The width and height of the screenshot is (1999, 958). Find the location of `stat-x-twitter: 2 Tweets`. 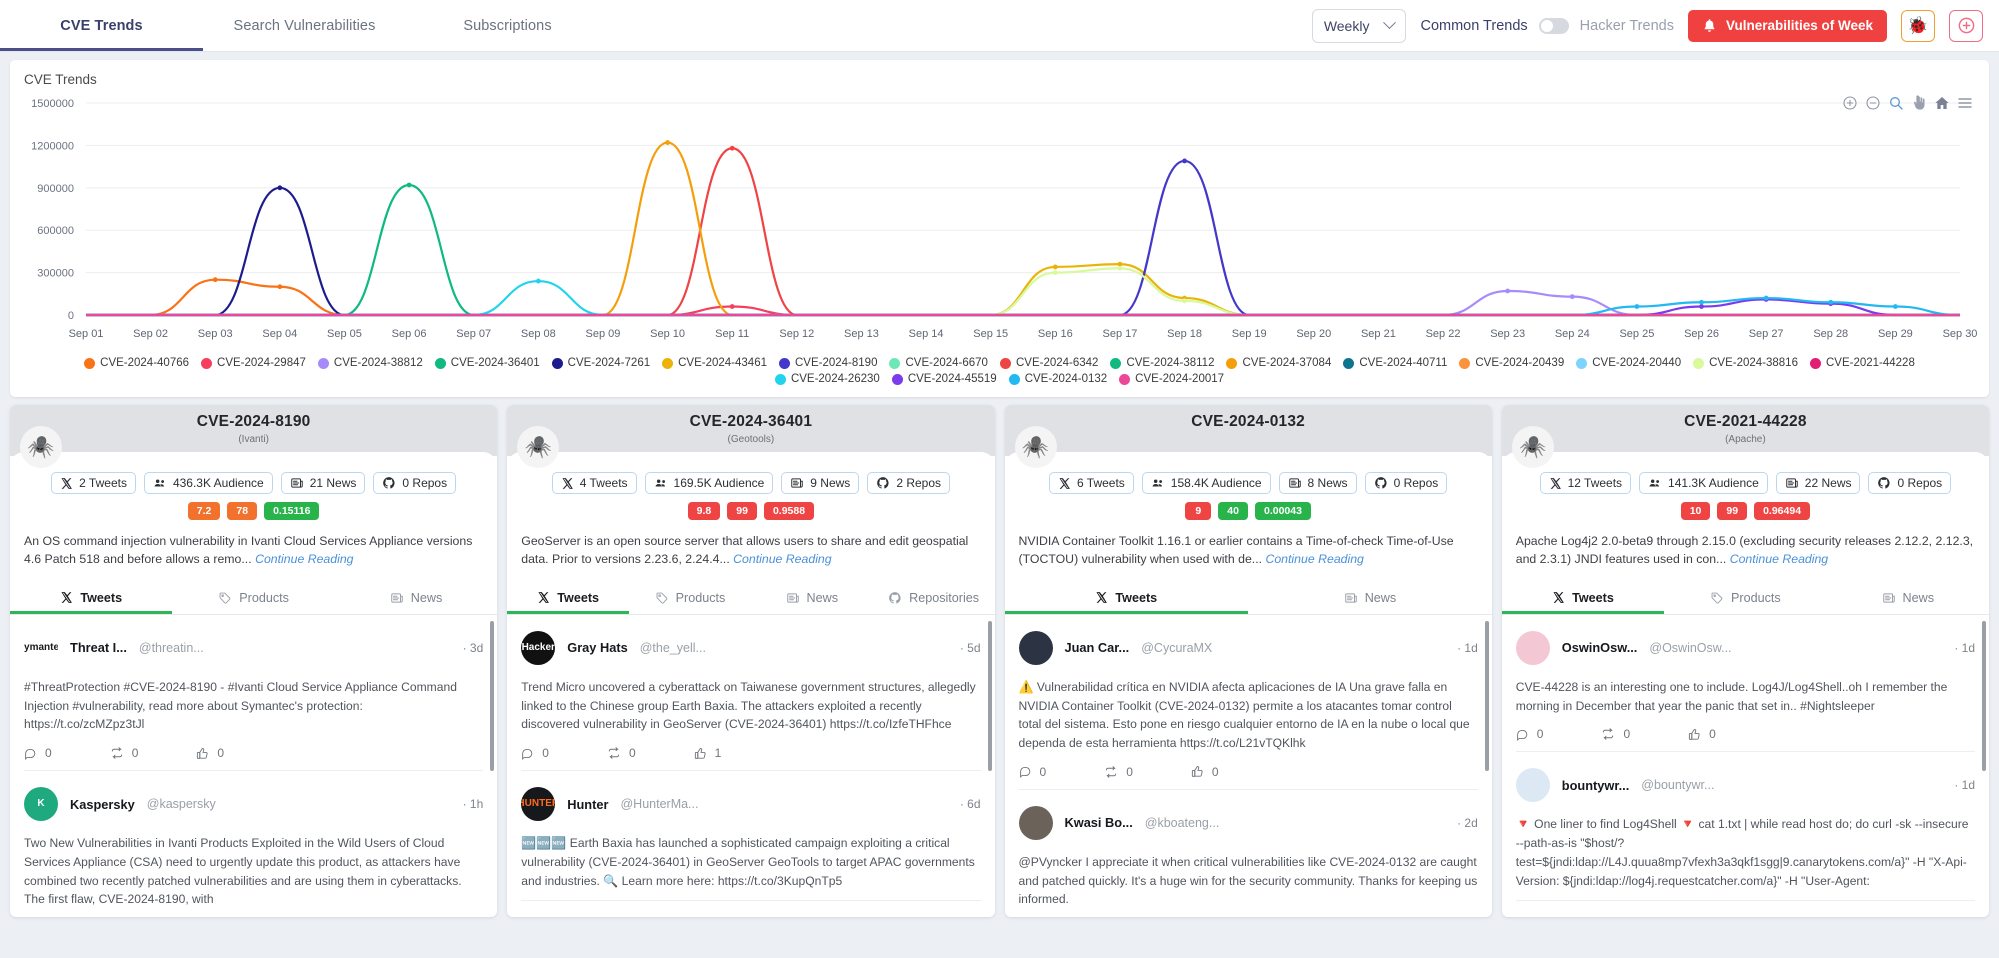

stat-x-twitter: 2 Tweets is located at coordinates (93, 483).